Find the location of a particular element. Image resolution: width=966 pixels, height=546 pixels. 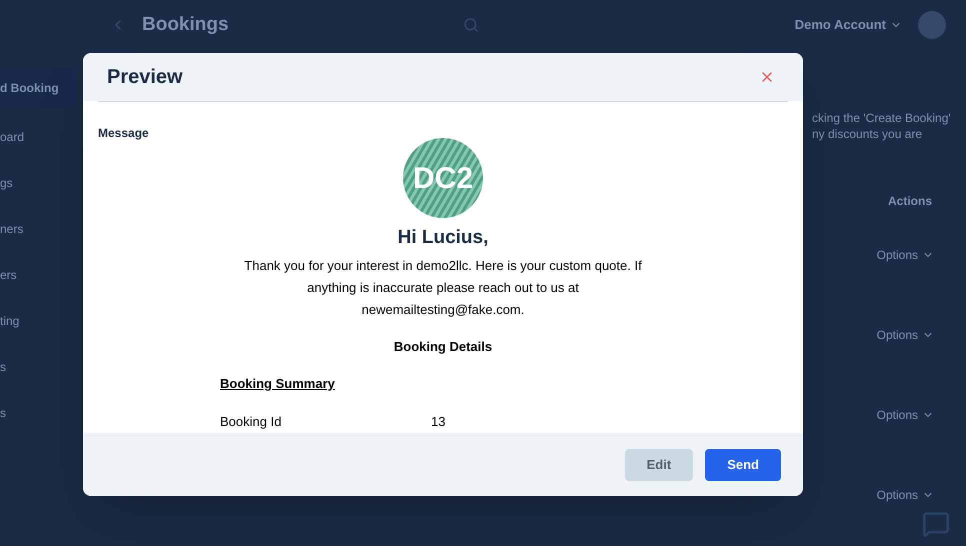

search-icon is located at coordinates (470, 25).